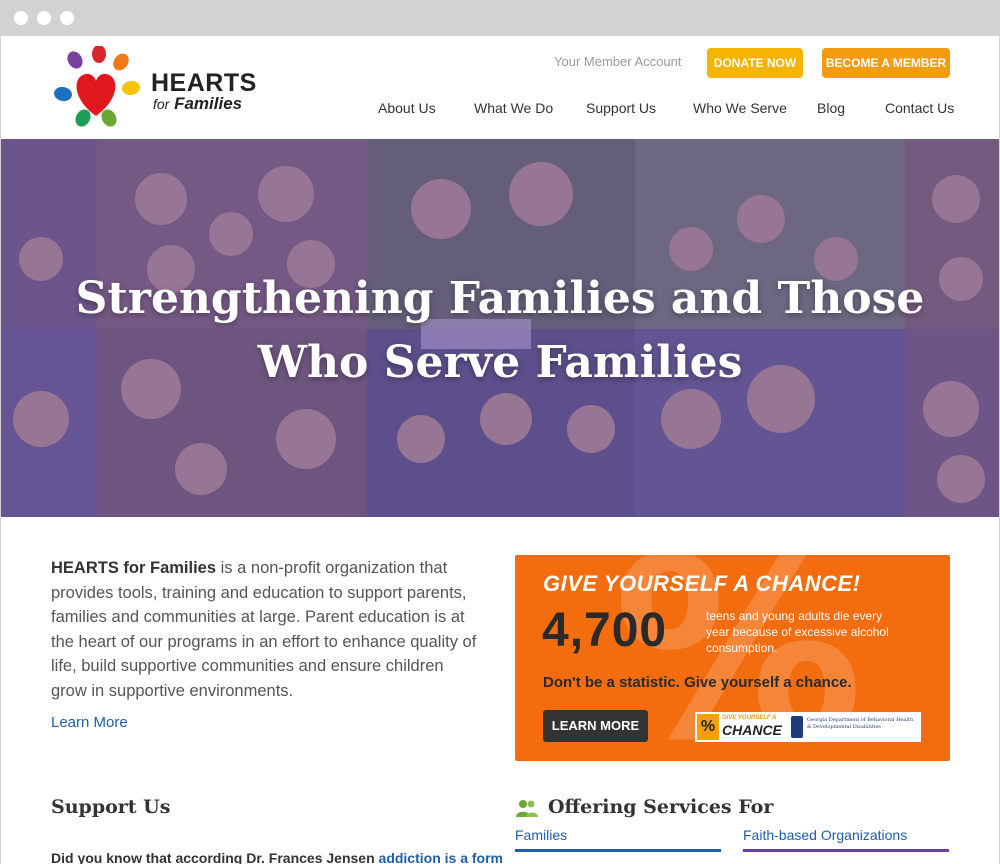 This screenshot has height=864, width=1000. I want to click on promo-learn-more-button: LEARN MORE, so click(595, 726).